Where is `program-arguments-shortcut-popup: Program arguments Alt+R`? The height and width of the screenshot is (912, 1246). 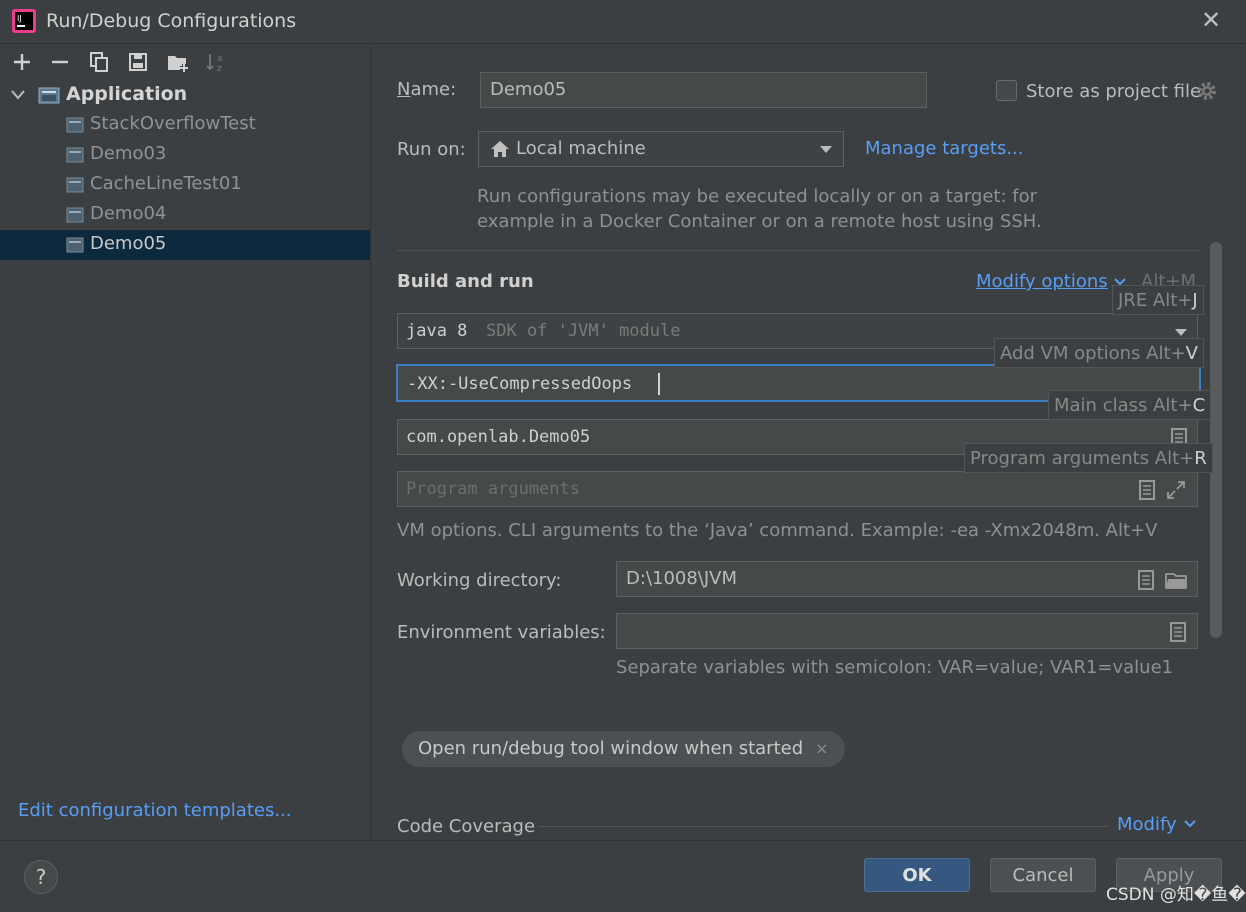
program-arguments-shortcut-popup: Program arguments Alt+R is located at coordinates (1088, 458).